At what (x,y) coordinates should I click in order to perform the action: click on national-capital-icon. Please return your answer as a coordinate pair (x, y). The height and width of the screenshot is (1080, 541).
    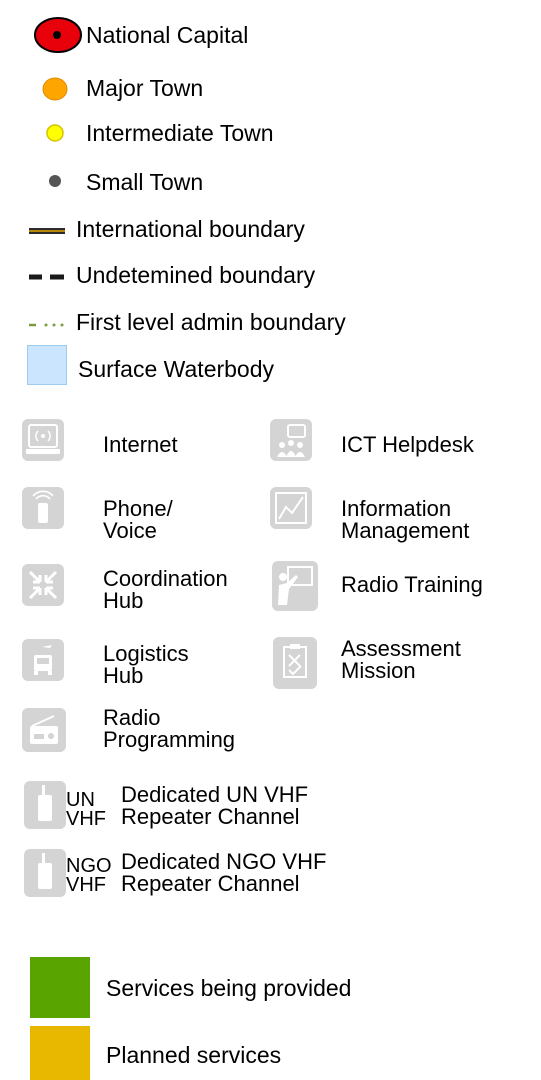
    Looking at the image, I should click on (58, 37).